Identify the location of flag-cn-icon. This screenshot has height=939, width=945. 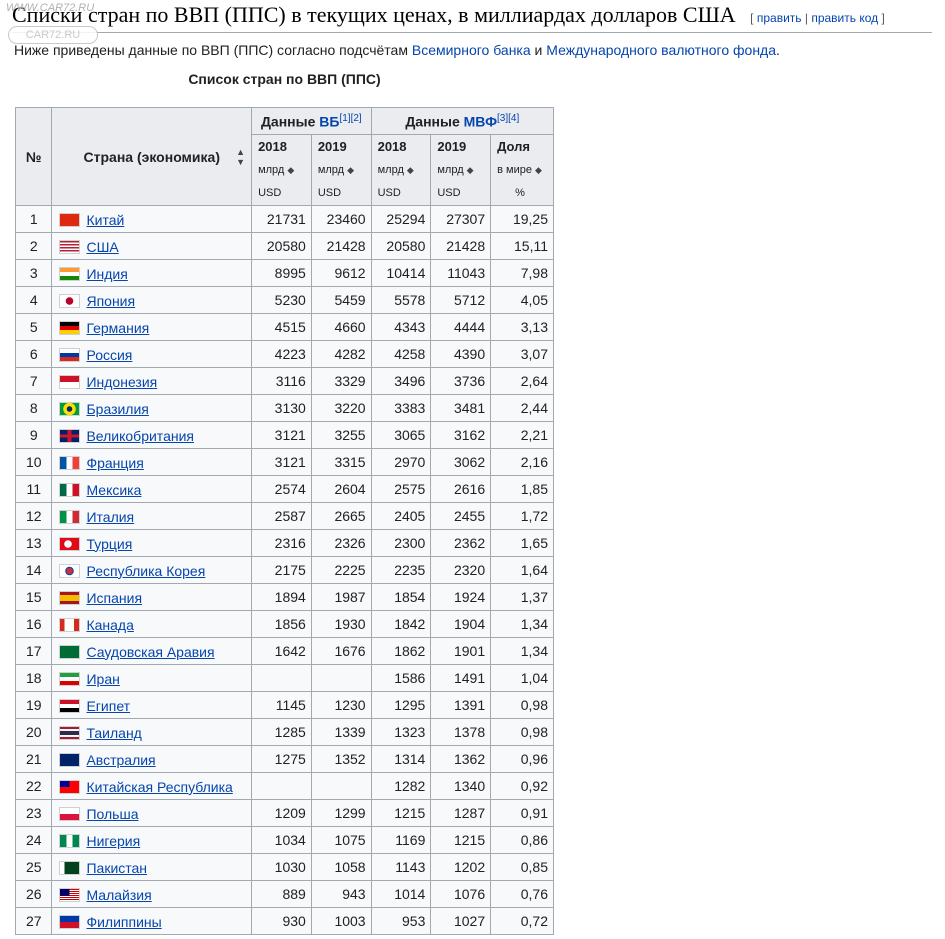
(70, 219).